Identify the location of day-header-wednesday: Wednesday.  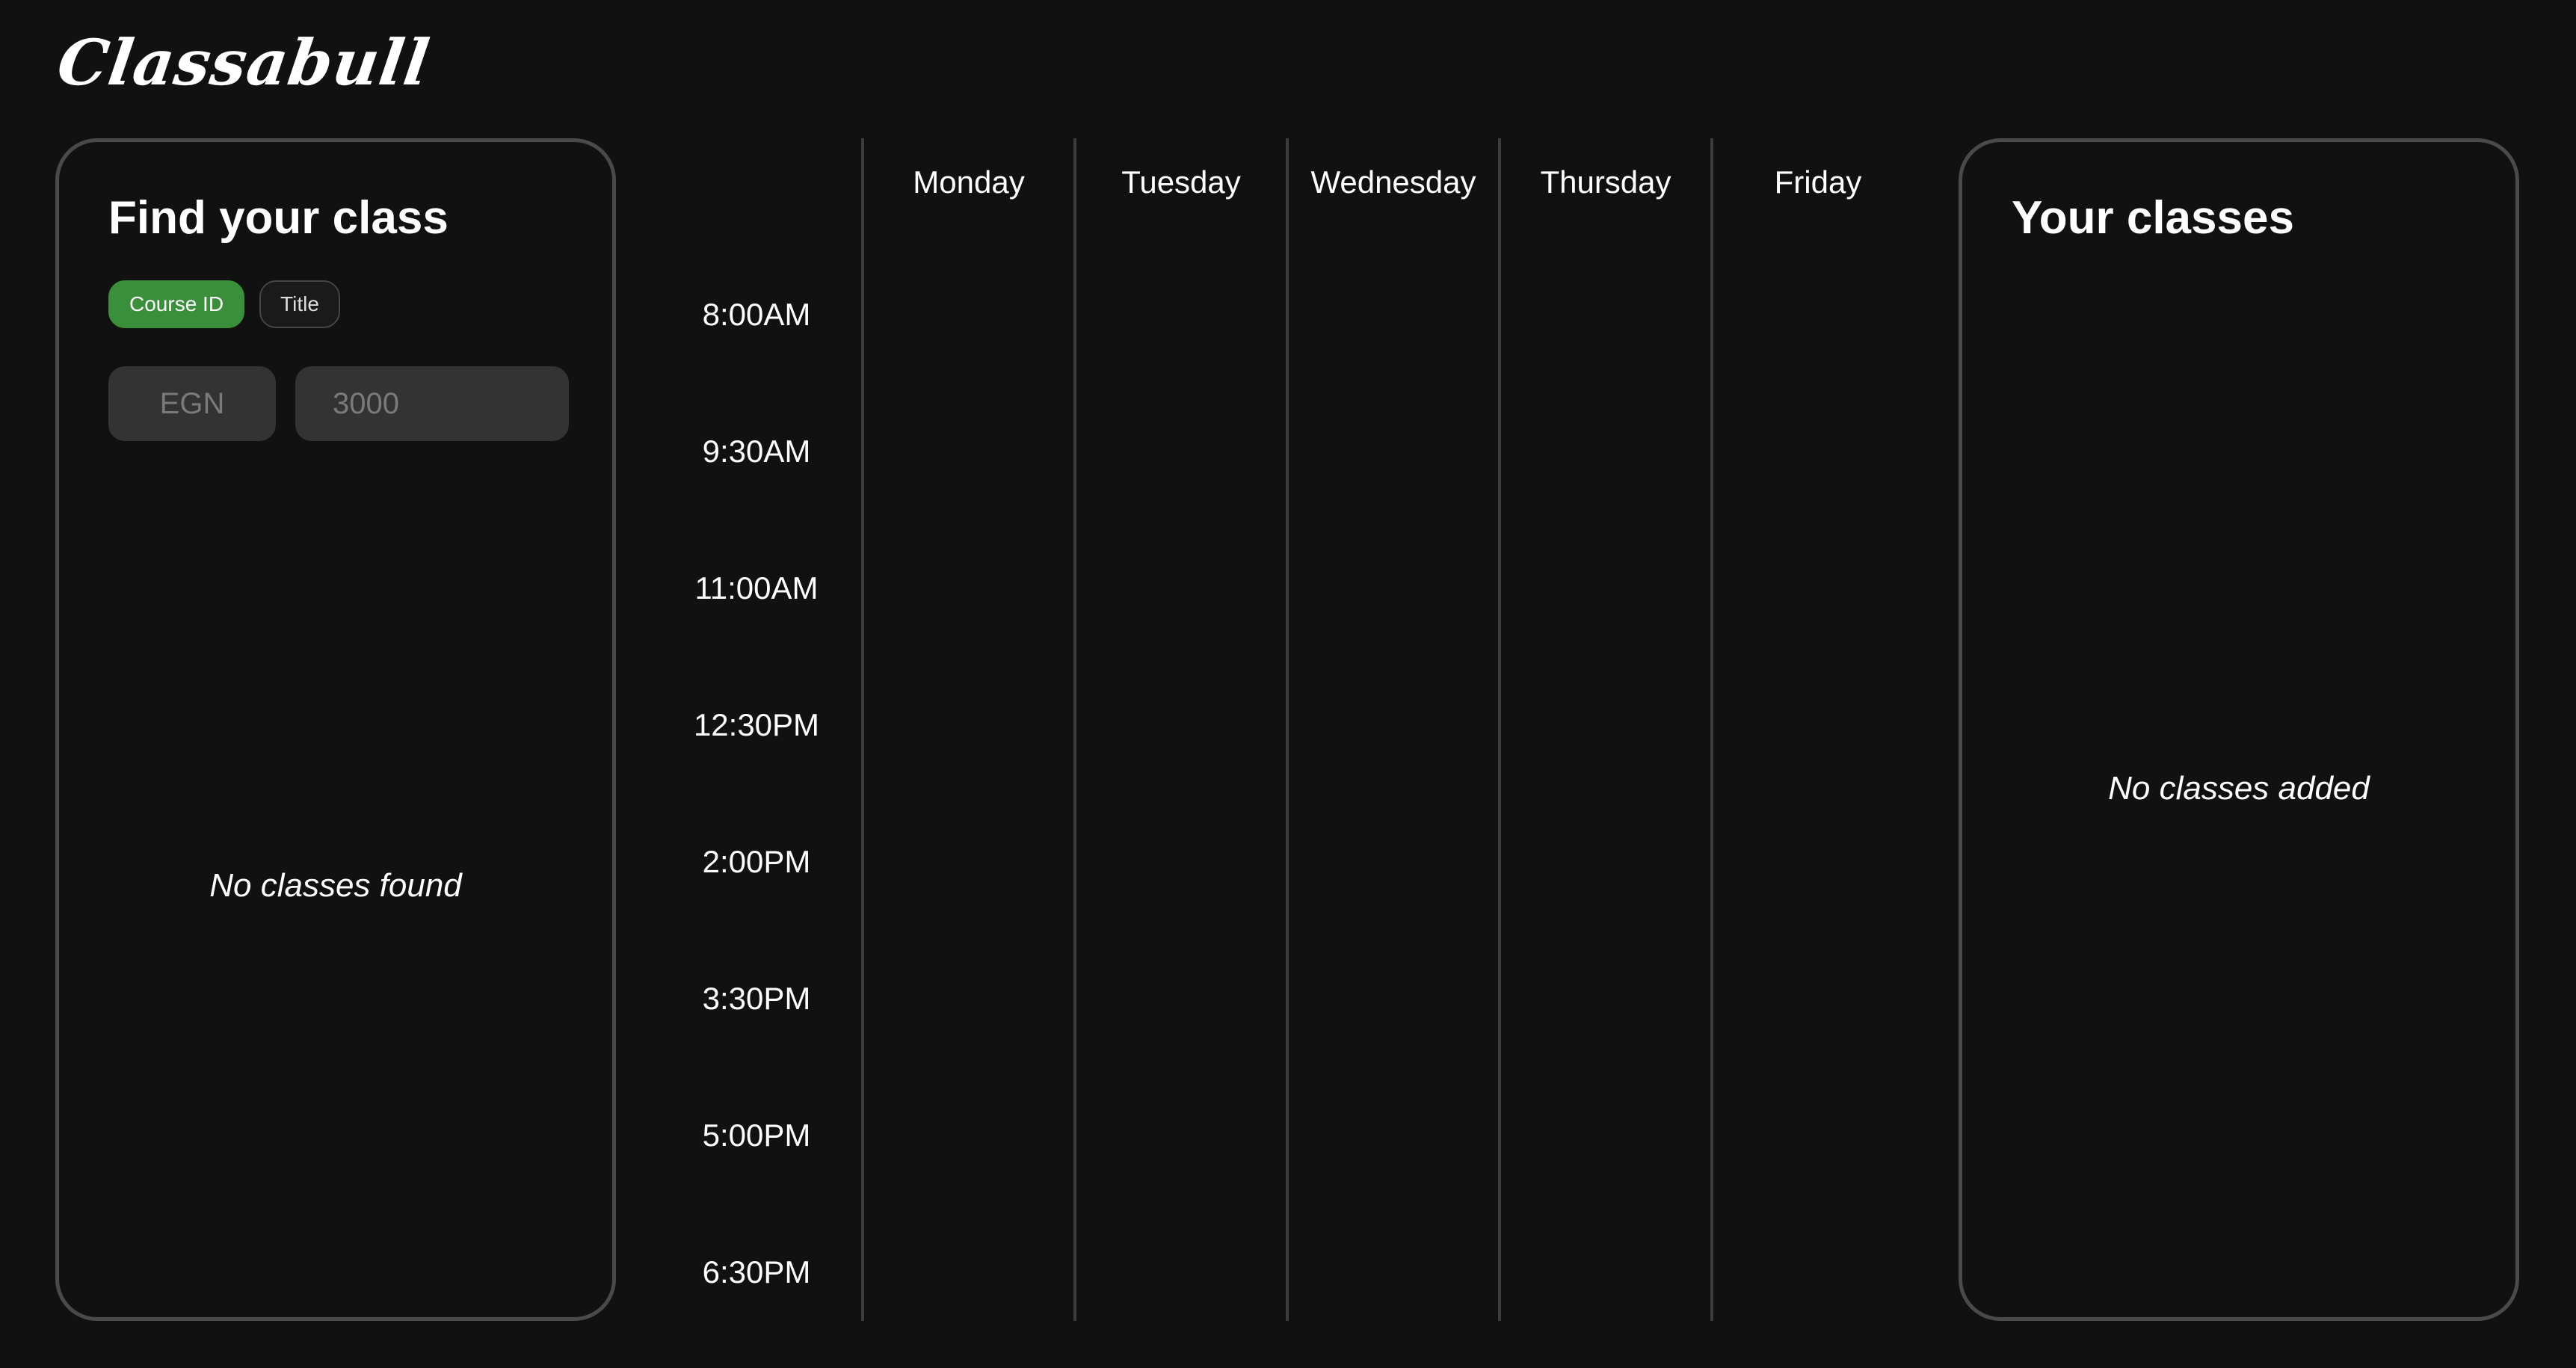
(1393, 182).